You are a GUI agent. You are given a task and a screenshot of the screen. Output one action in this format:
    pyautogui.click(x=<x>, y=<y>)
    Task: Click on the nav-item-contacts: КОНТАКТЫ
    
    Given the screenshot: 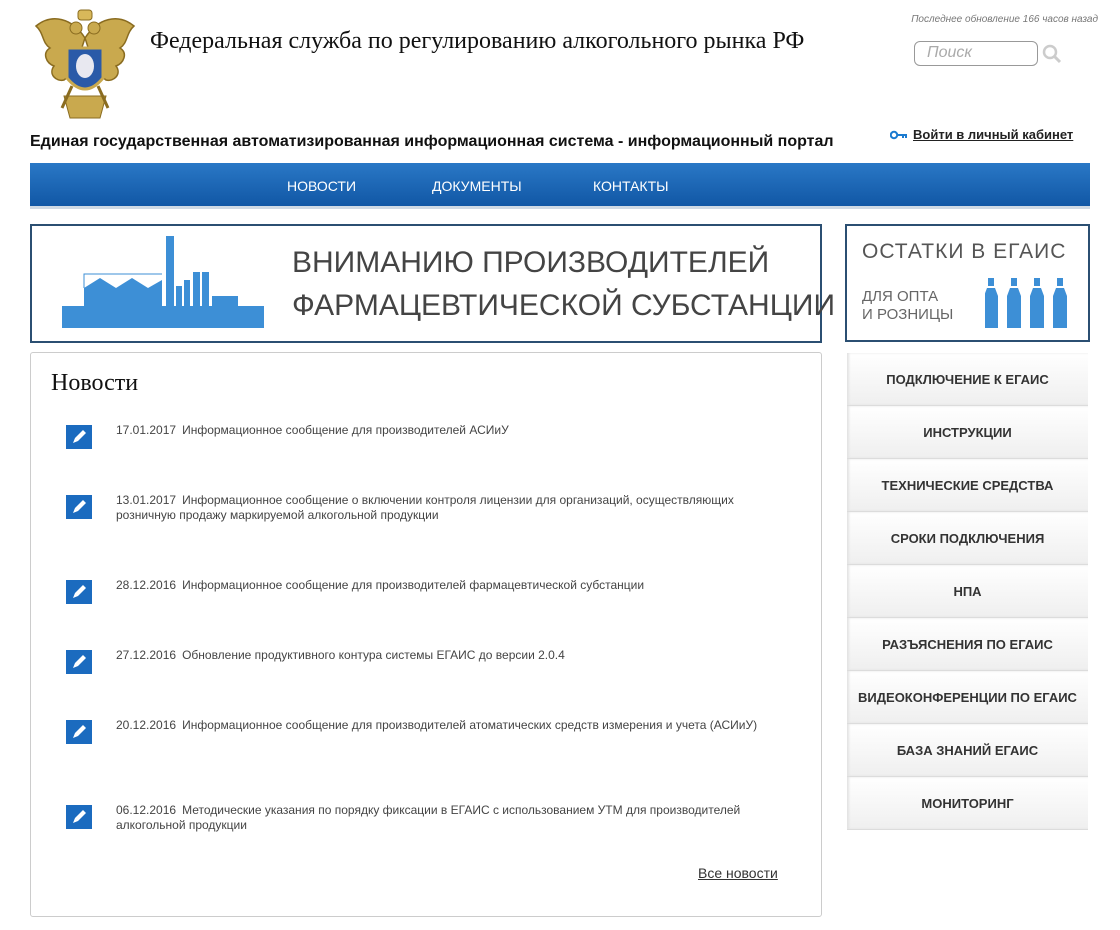 What is the action you would take?
    pyautogui.click(x=631, y=186)
    